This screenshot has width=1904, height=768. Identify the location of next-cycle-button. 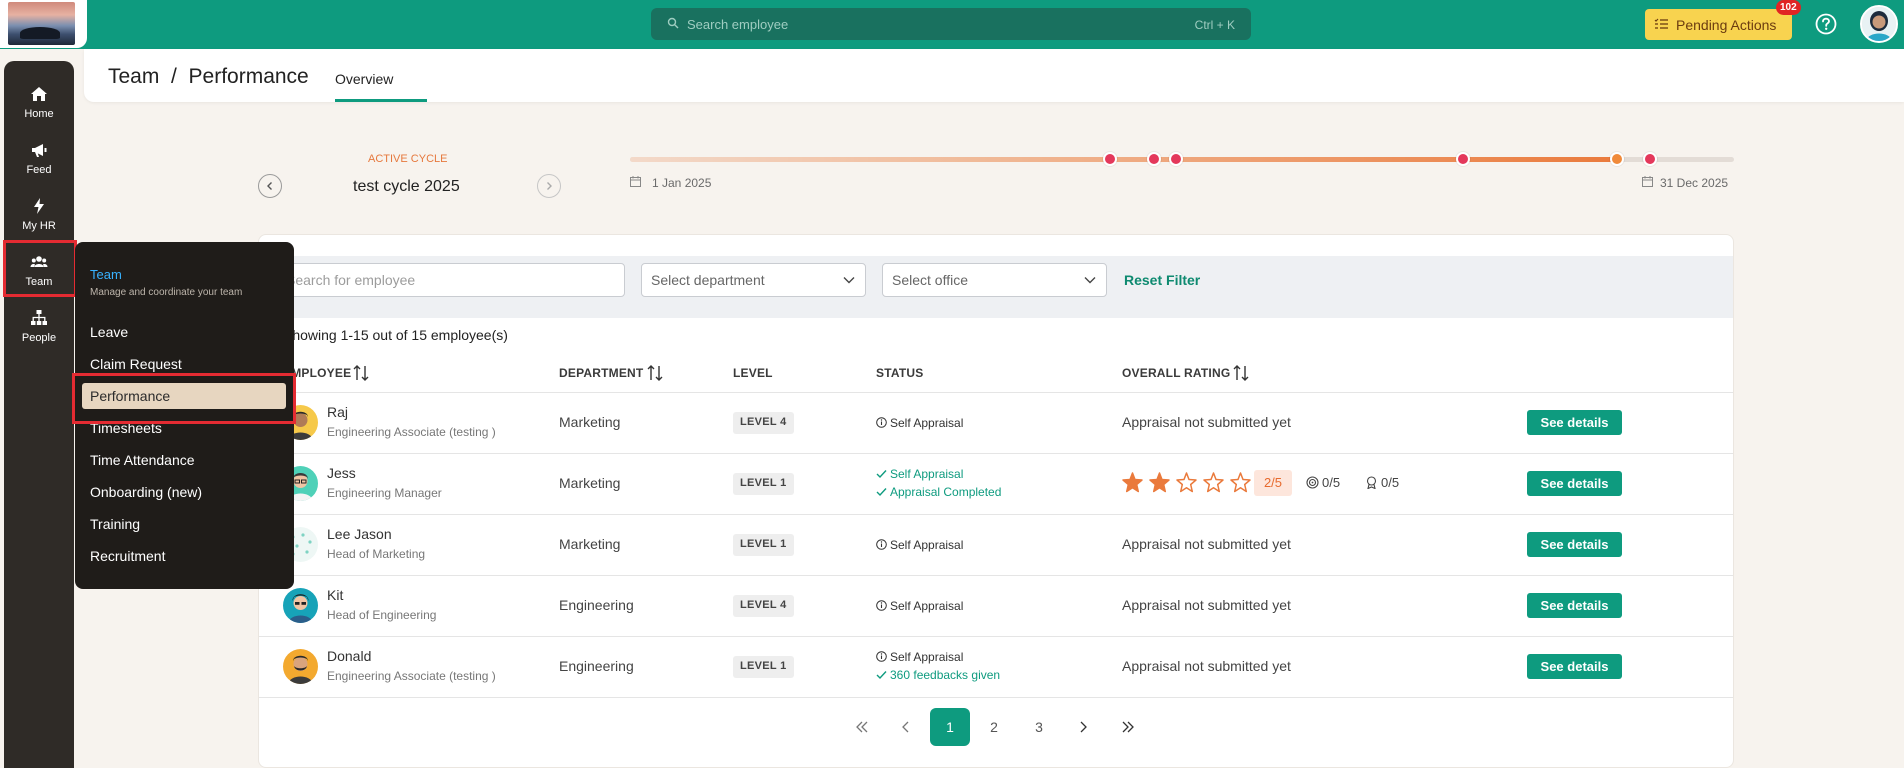
(549, 186).